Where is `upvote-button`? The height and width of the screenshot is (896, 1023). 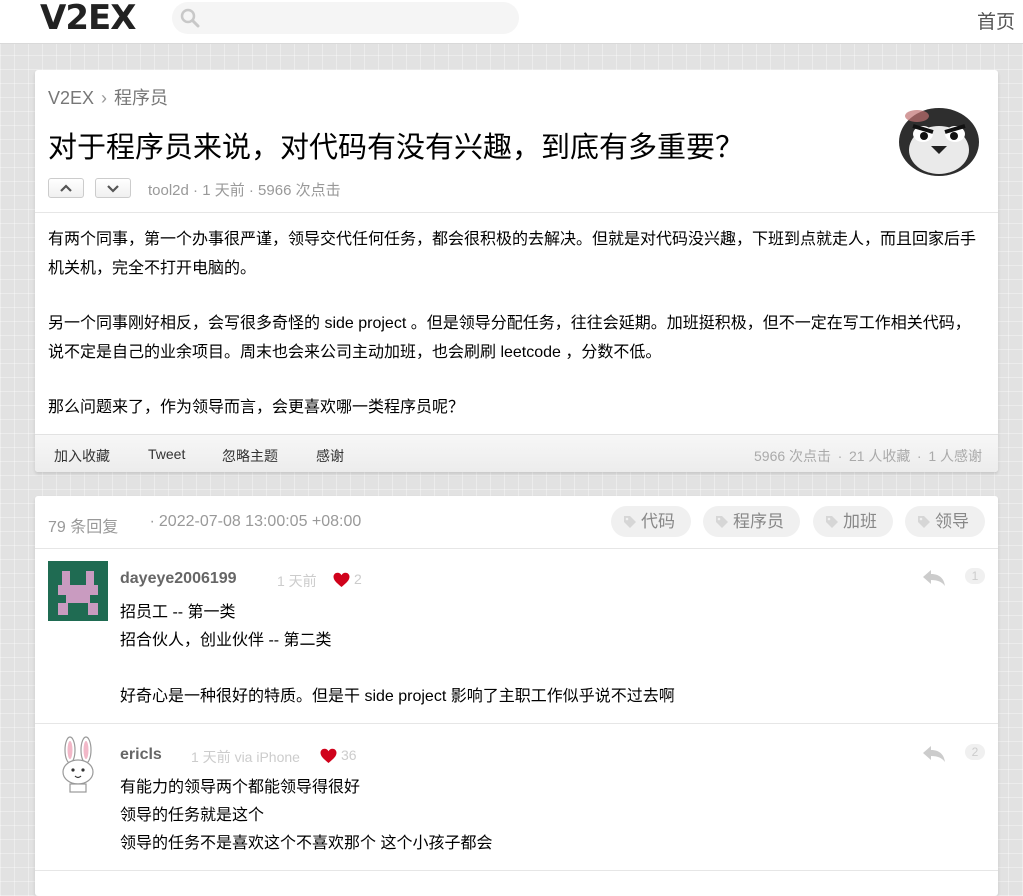 upvote-button is located at coordinates (66, 188).